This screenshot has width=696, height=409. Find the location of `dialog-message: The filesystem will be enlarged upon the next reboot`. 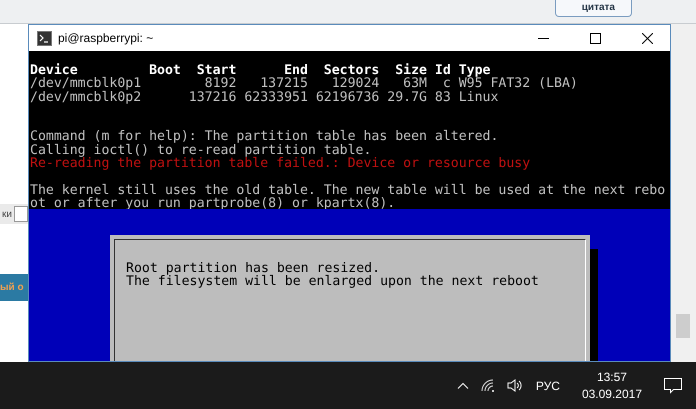

dialog-message: The filesystem will be enlarged upon the next reboot is located at coordinates (333, 282).